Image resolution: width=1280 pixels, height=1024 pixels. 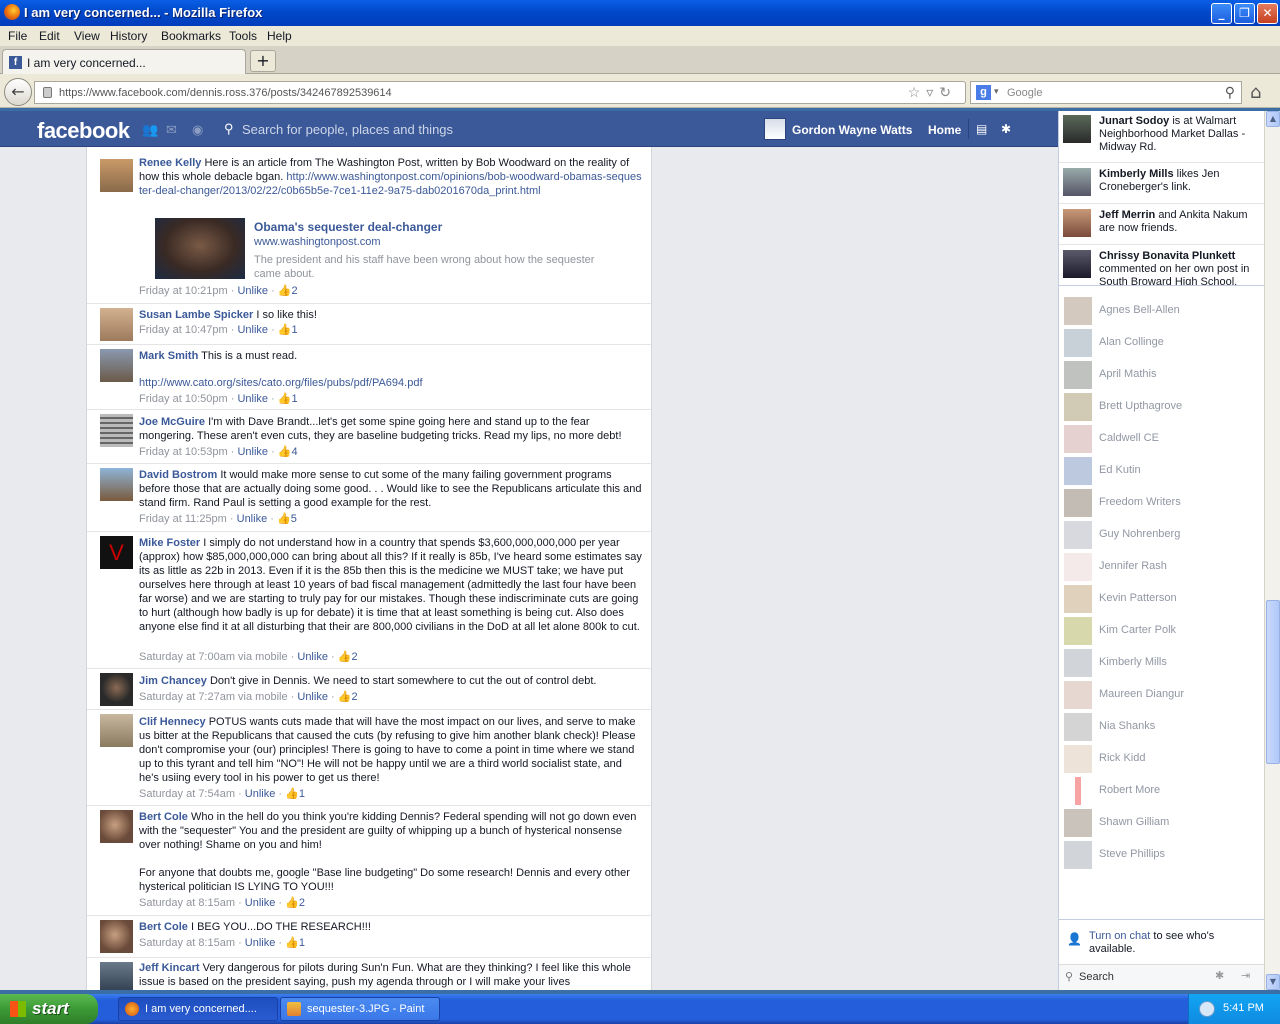 I want to click on notifications-icon: ◉, so click(x=199, y=130).